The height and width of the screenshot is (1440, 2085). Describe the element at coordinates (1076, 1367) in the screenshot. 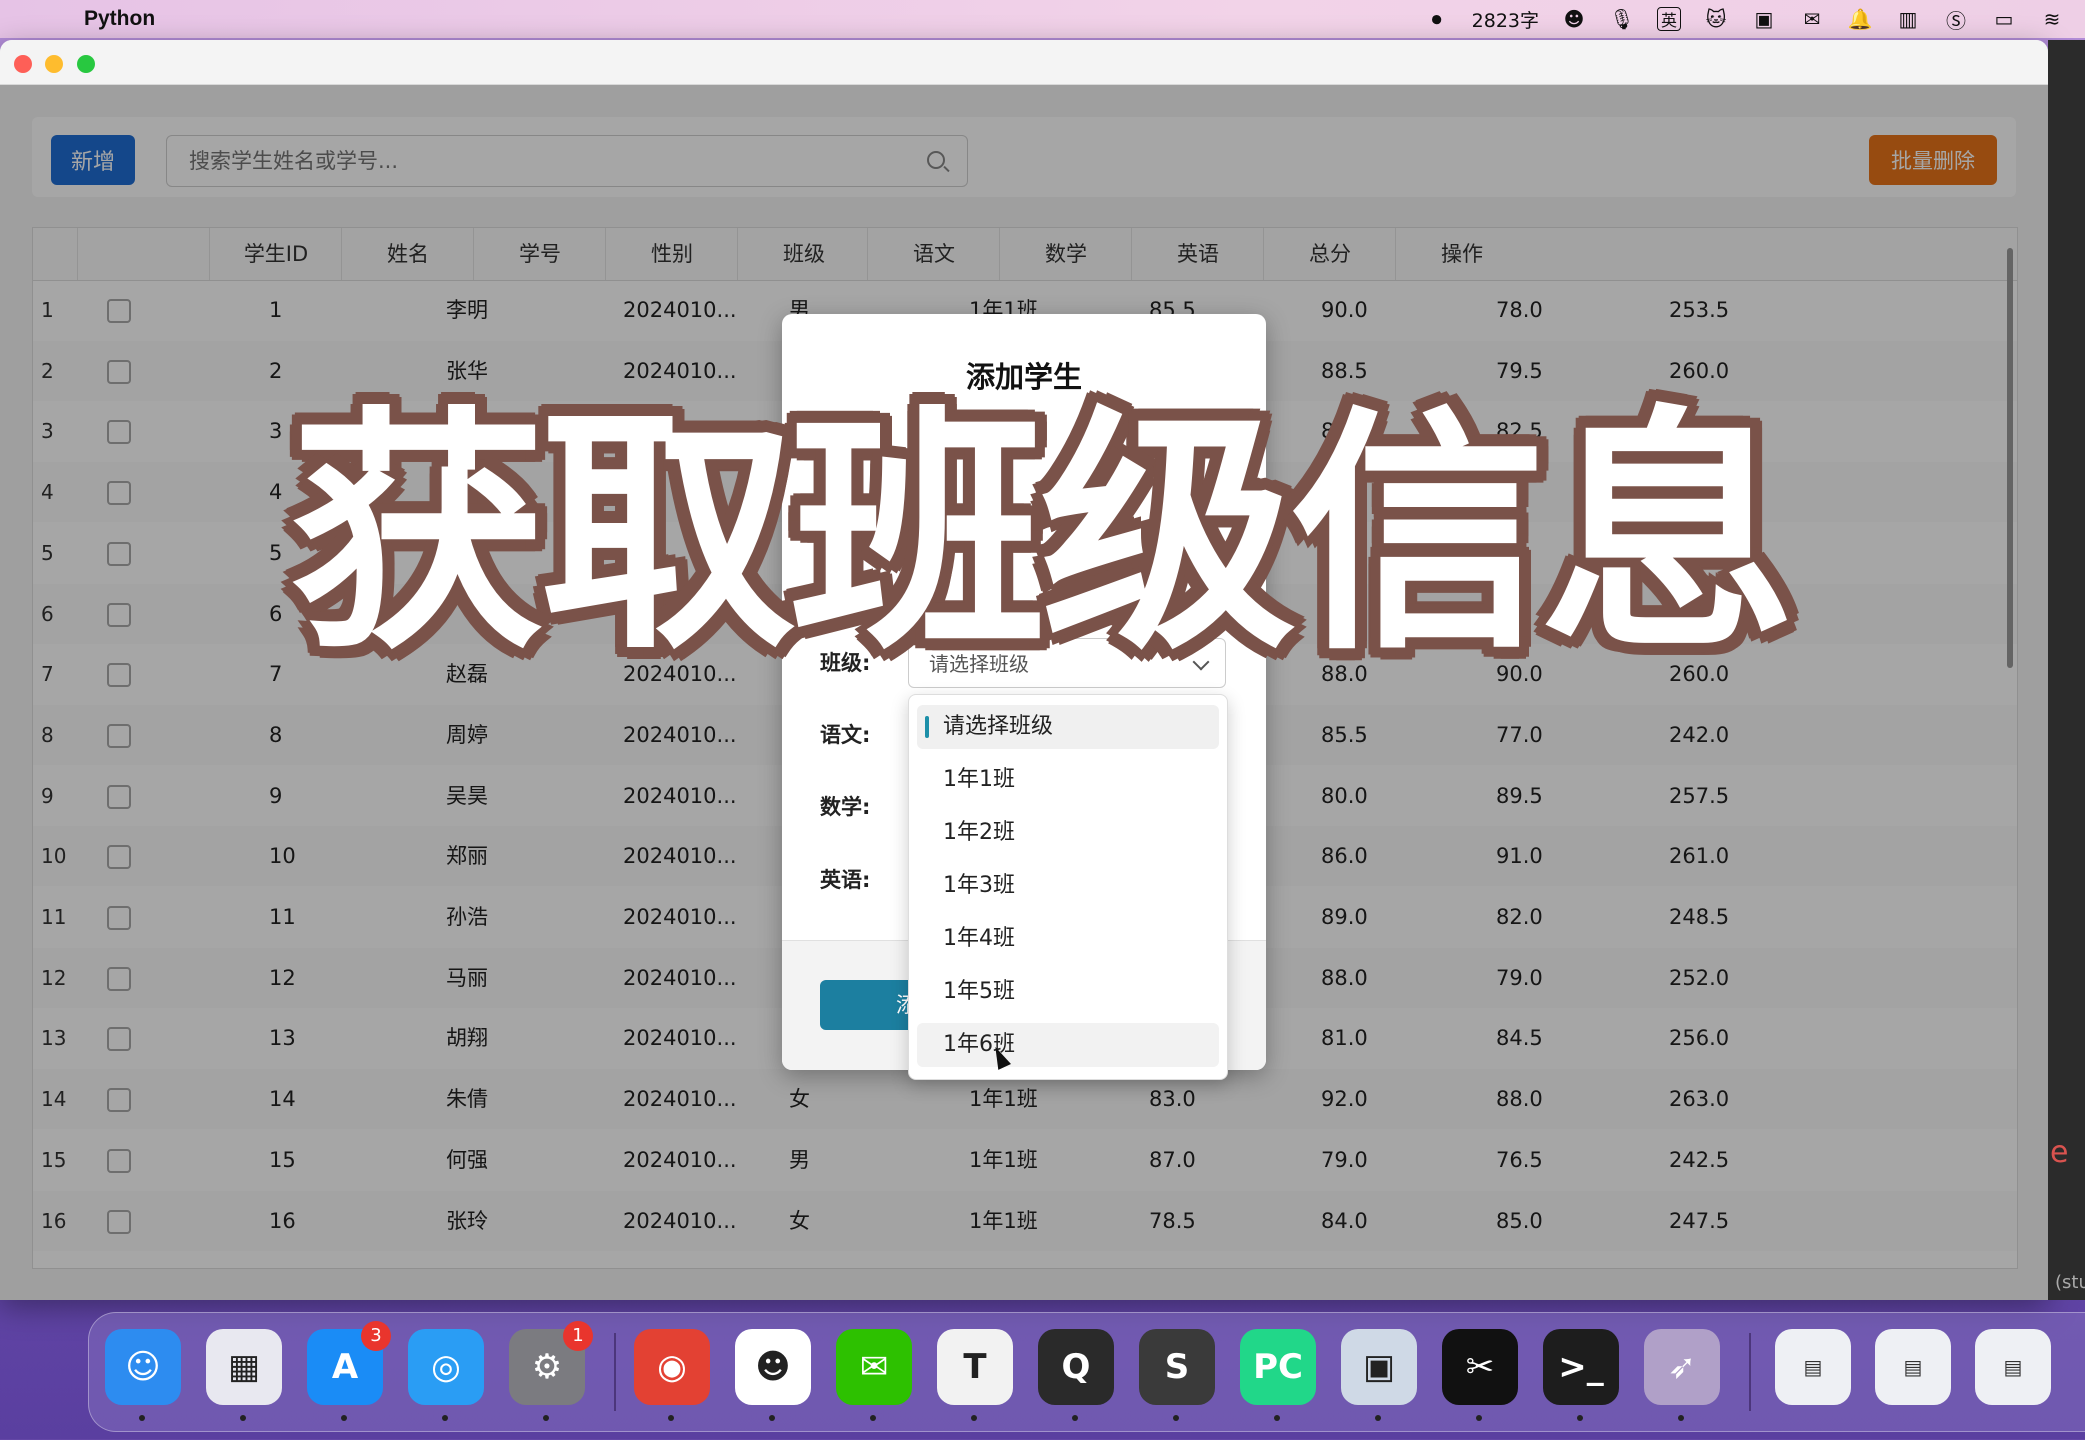

I see `quicktime-icon: Q` at that location.